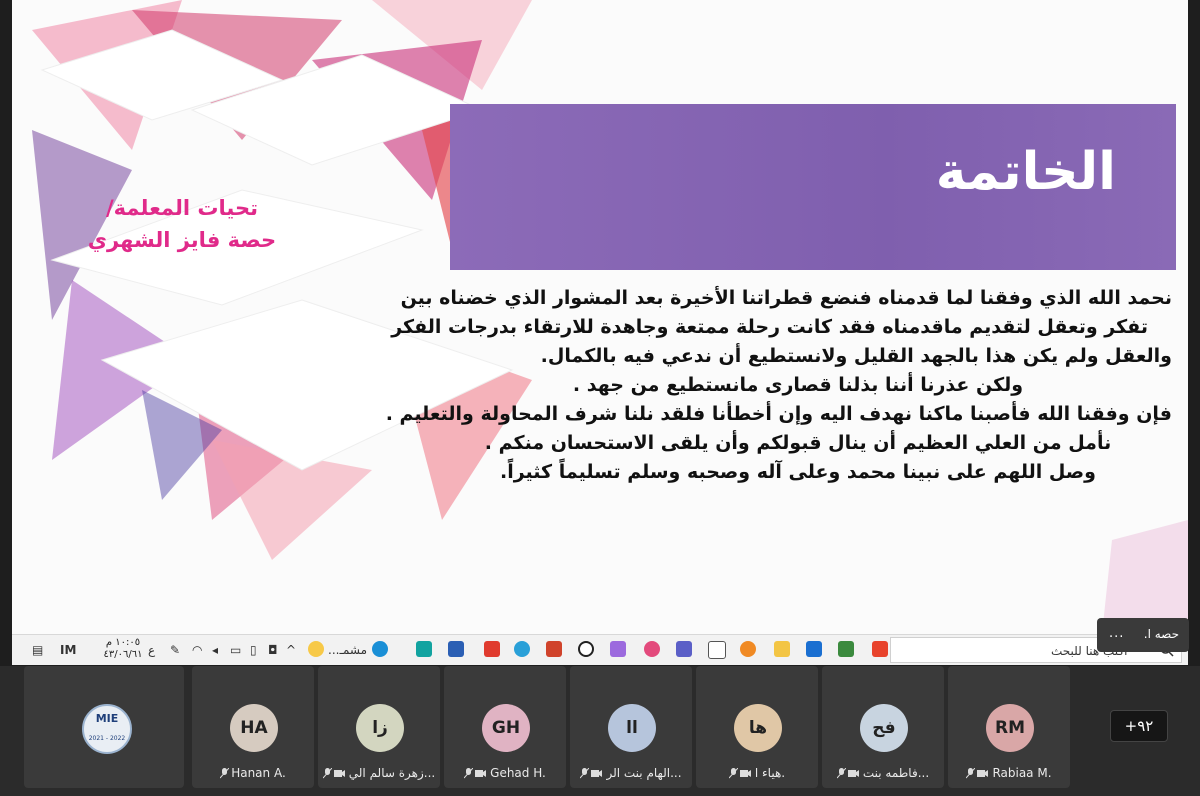 This screenshot has height=796, width=1200. What do you see at coordinates (492, 649) in the screenshot?
I see `roblox-icon` at bounding box center [492, 649].